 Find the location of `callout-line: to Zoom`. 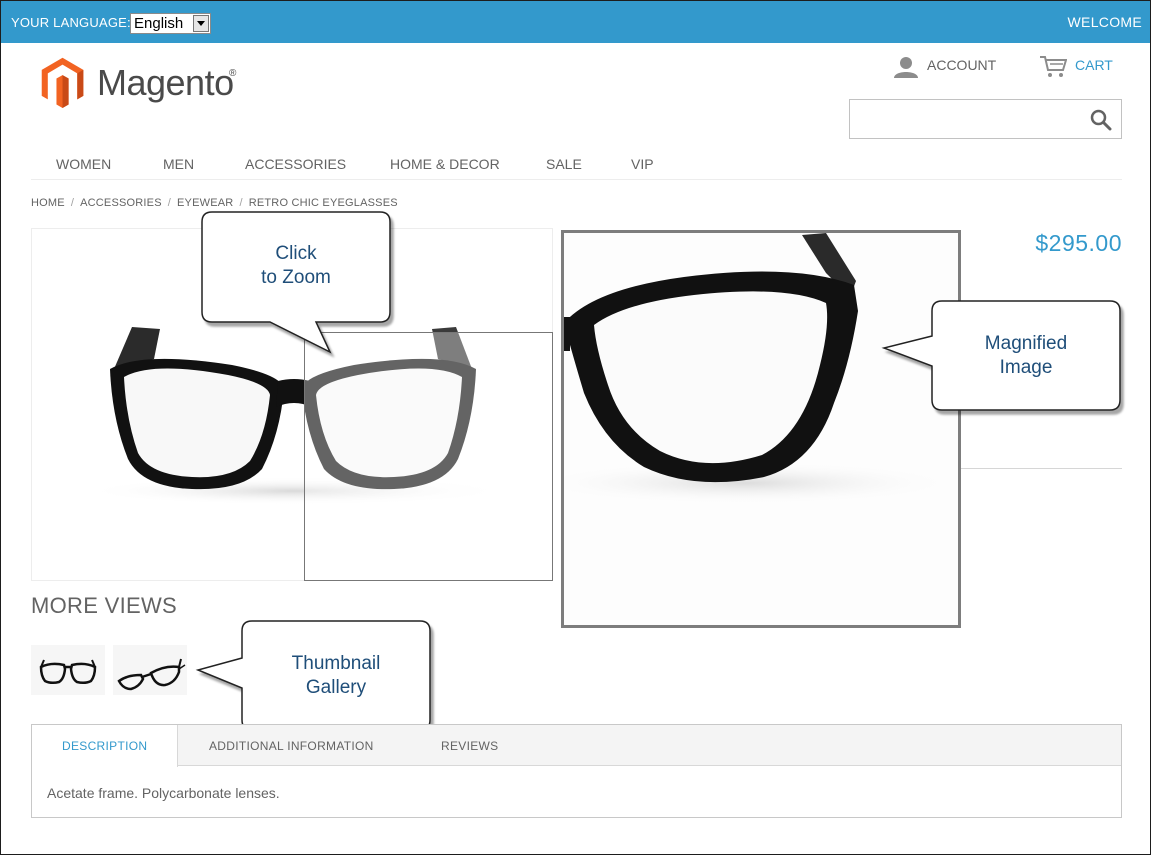

callout-line: to Zoom is located at coordinates (296, 277).